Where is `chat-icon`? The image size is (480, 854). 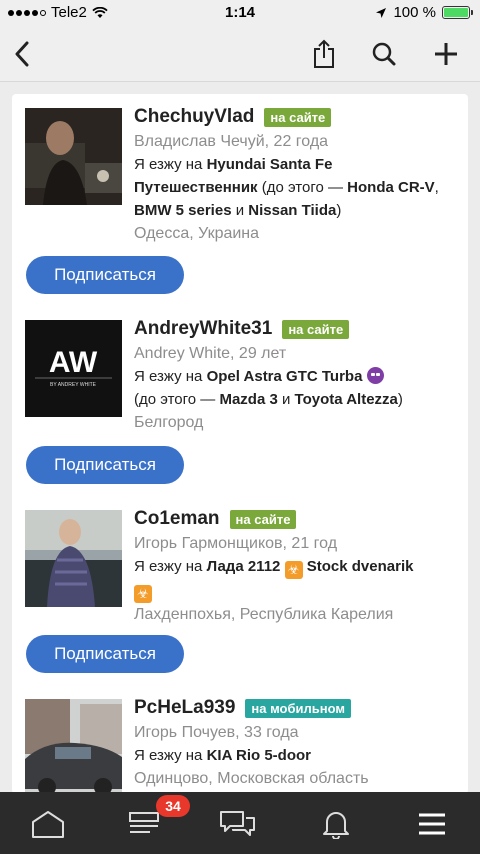
chat-icon is located at coordinates (237, 823).